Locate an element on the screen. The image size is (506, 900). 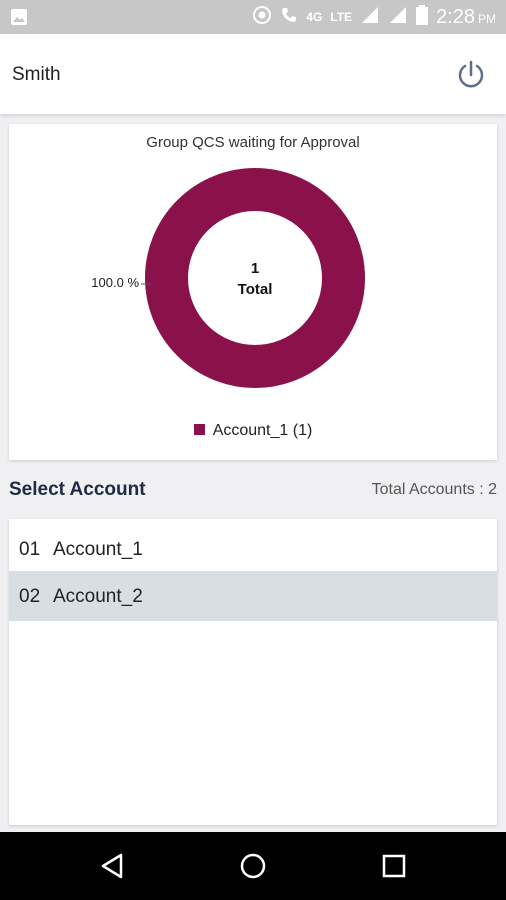
account-row-1: 01 Account_1 is located at coordinates (253, 549).